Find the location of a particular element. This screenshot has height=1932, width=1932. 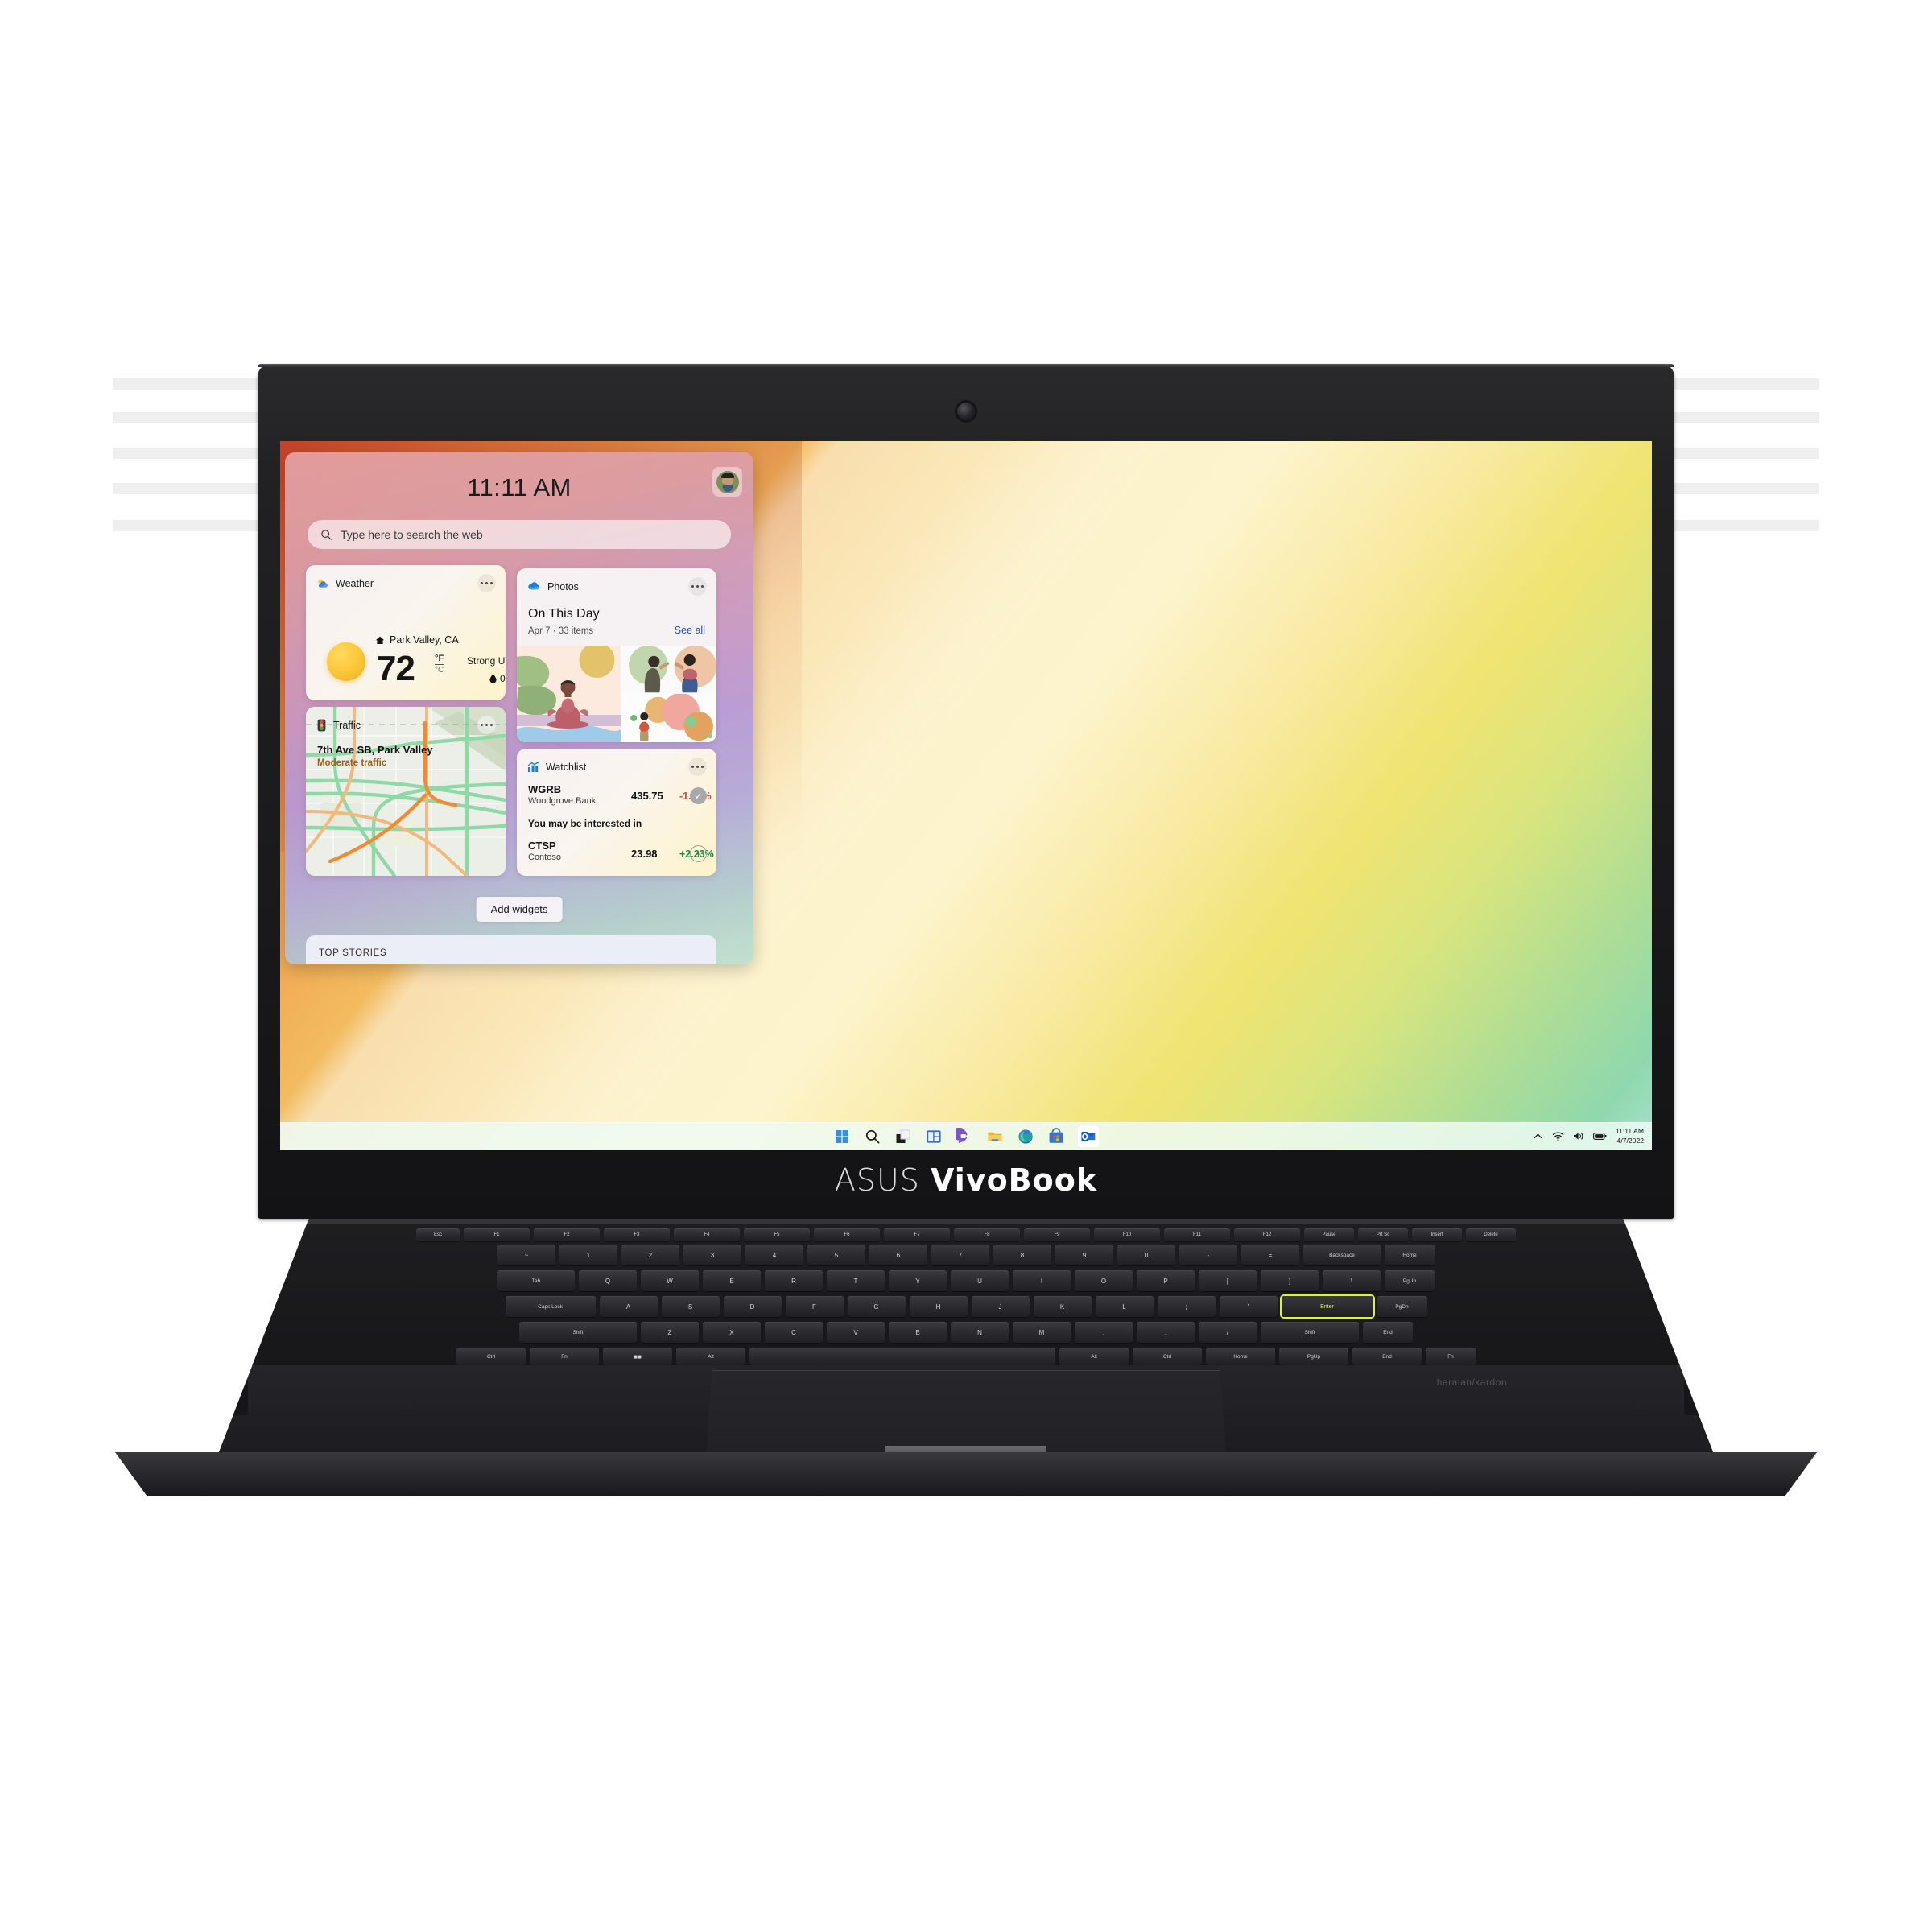

key-end: End is located at coordinates (1388, 1332).